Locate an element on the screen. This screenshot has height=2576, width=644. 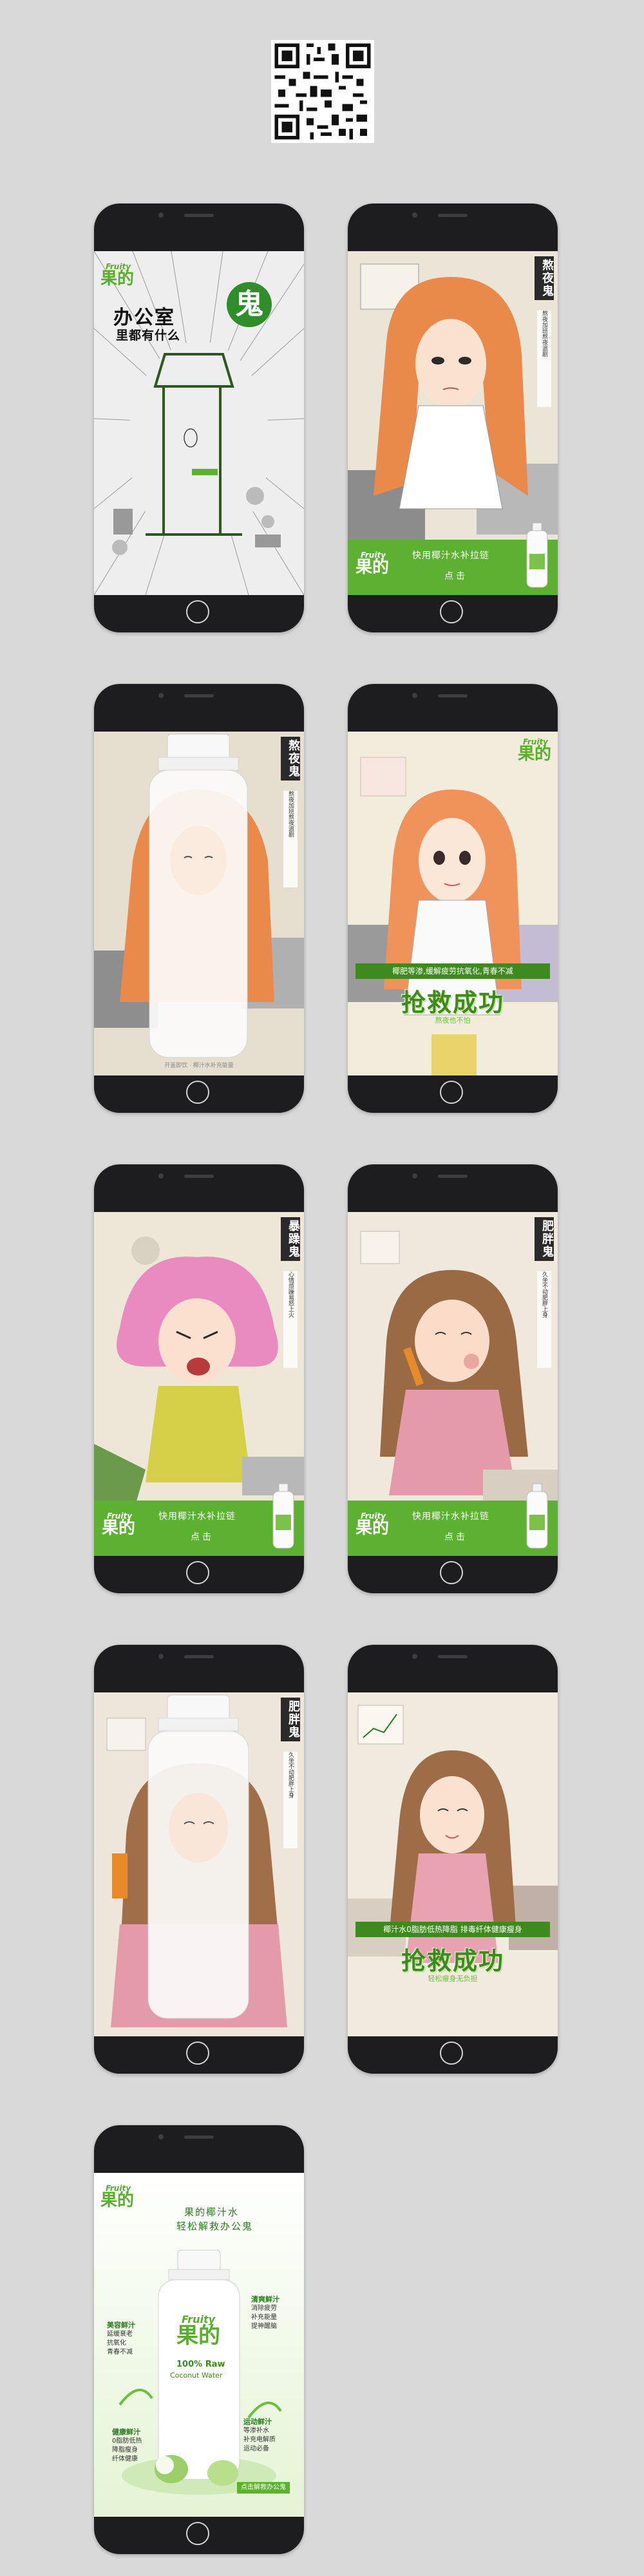
ghost-label: 暴躁鬼 is located at coordinates (290, 1239).